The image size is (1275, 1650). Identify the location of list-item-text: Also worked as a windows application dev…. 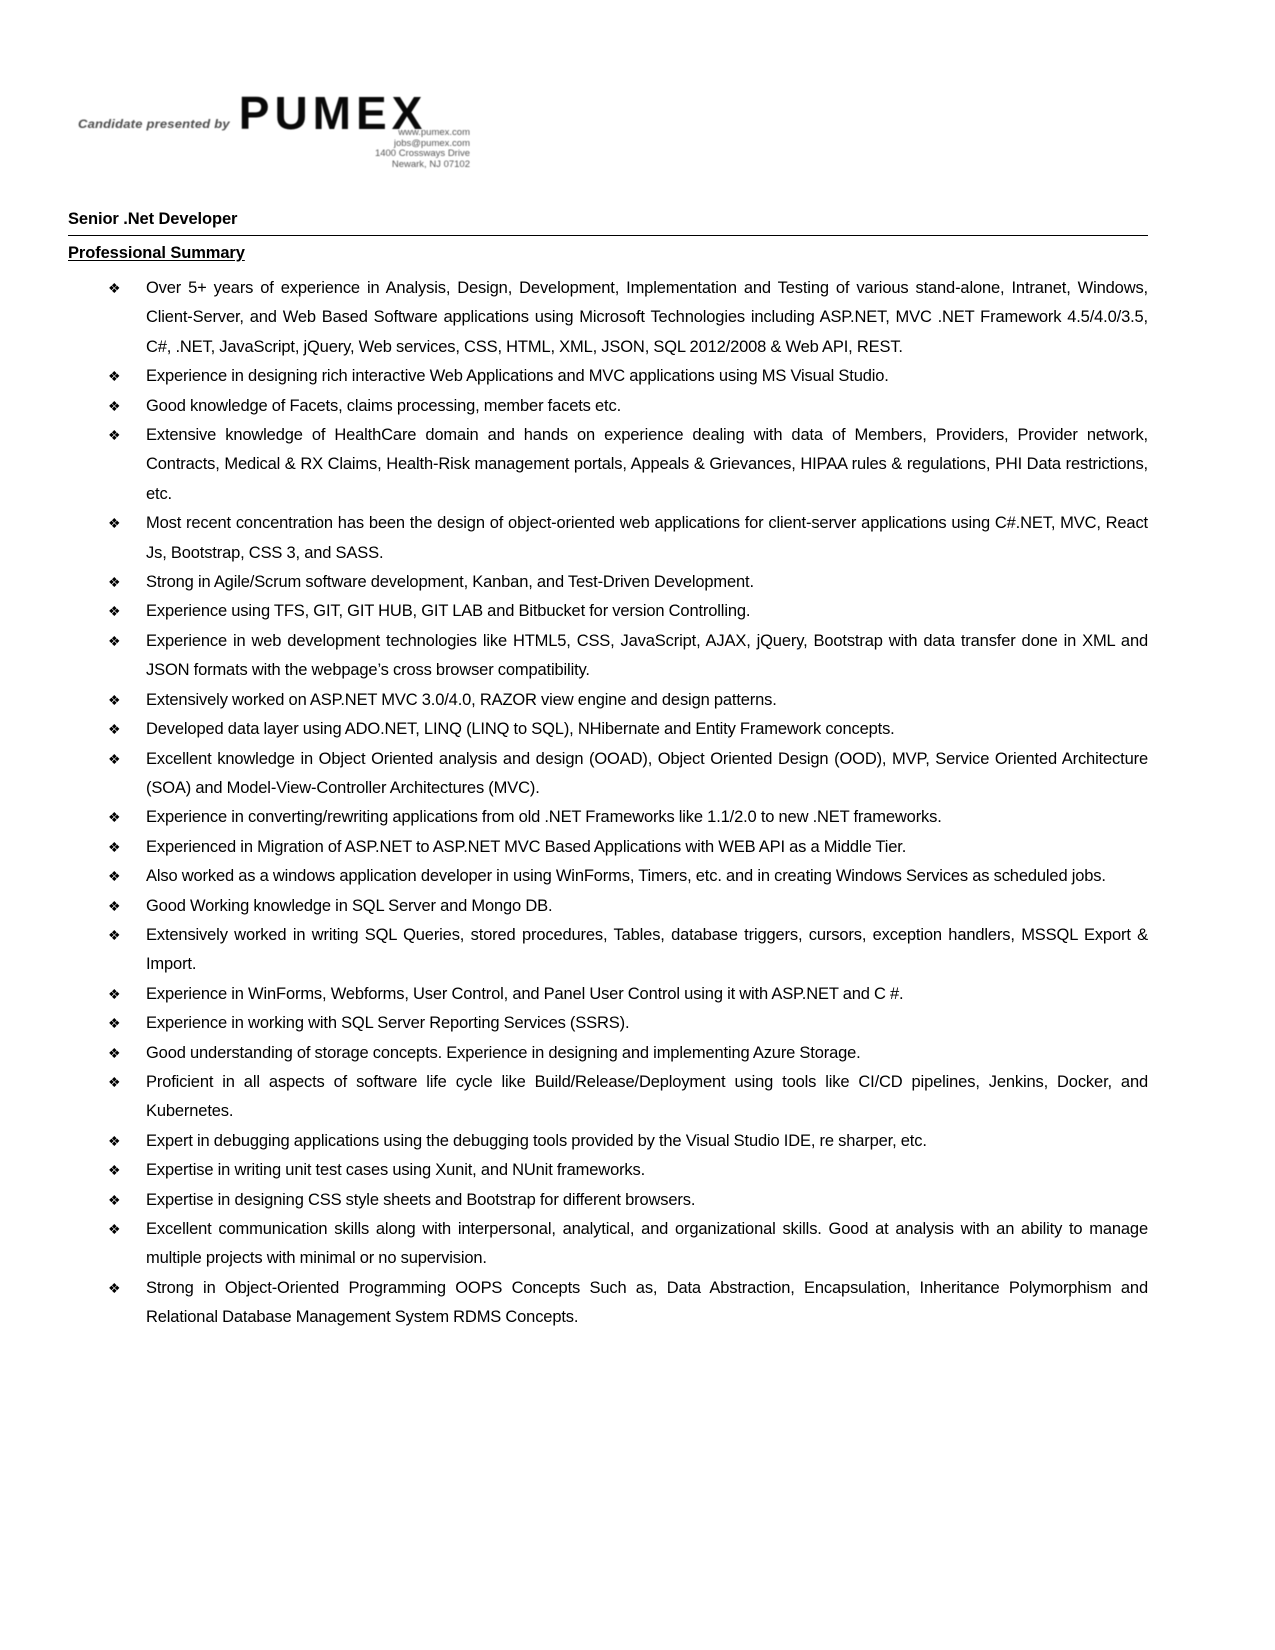
(626, 876).